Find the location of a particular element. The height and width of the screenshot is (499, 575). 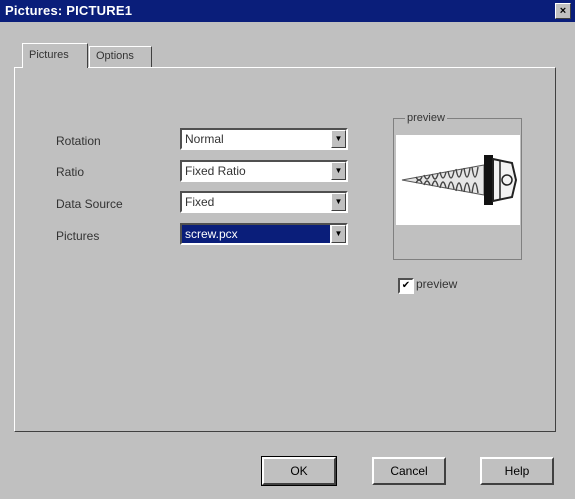

cancel-button: Cancel is located at coordinates (409, 471).